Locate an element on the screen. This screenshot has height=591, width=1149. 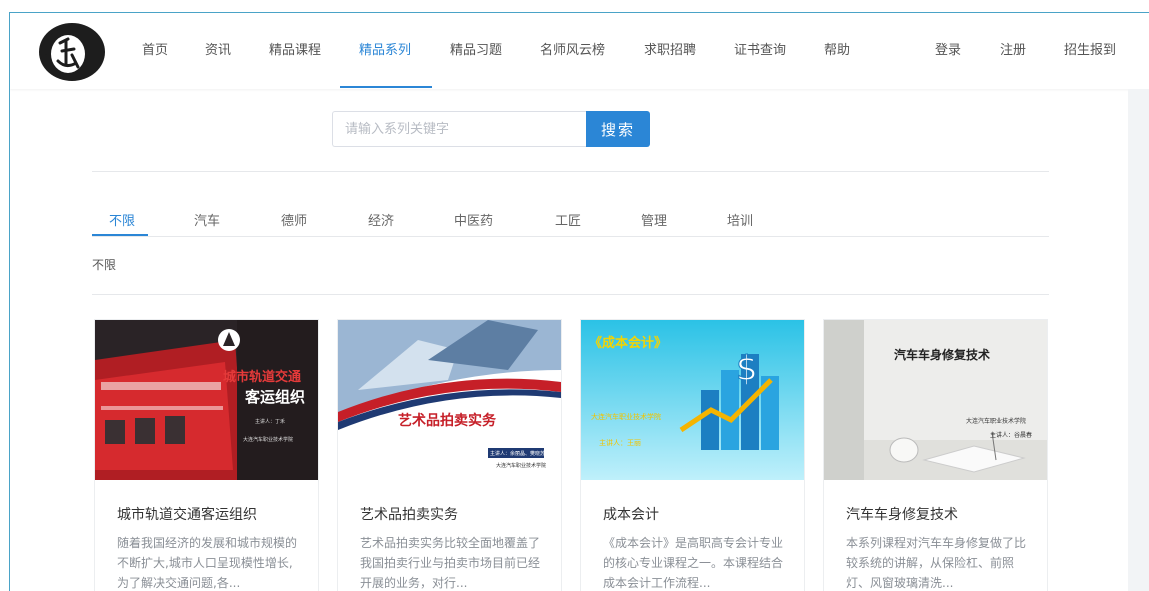
course-thumbnail: 城市轨道交通 客运组织 主讲人：丁禾 大连汽车职业技术学院 is located at coordinates (206, 400).